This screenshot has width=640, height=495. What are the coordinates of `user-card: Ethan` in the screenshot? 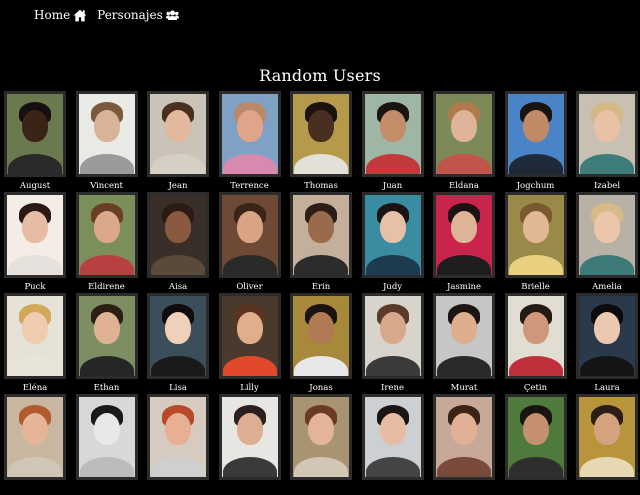 It's located at (106, 343).